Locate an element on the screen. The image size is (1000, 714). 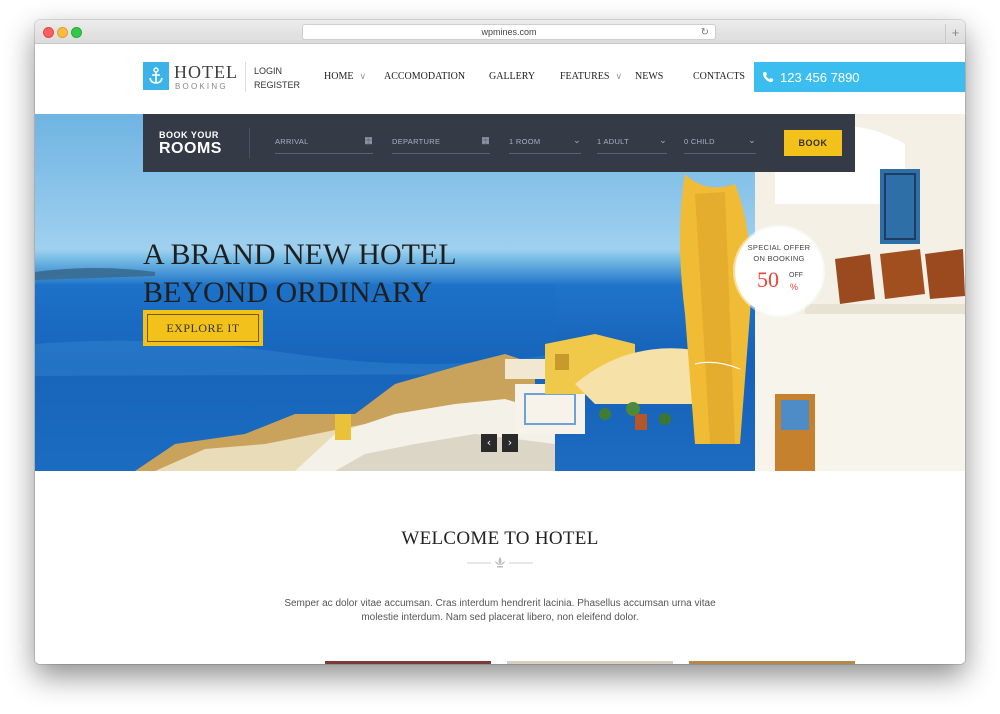
hero-headline-line2: BEYOND ORDINARY is located at coordinates (288, 292).